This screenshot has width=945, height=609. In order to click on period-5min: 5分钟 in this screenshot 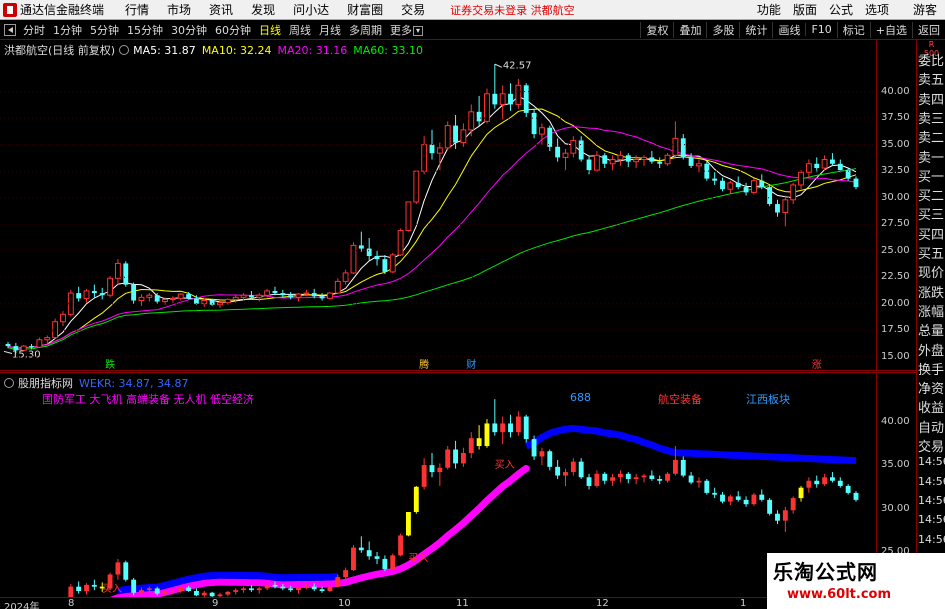, I will do `click(104, 30)`.